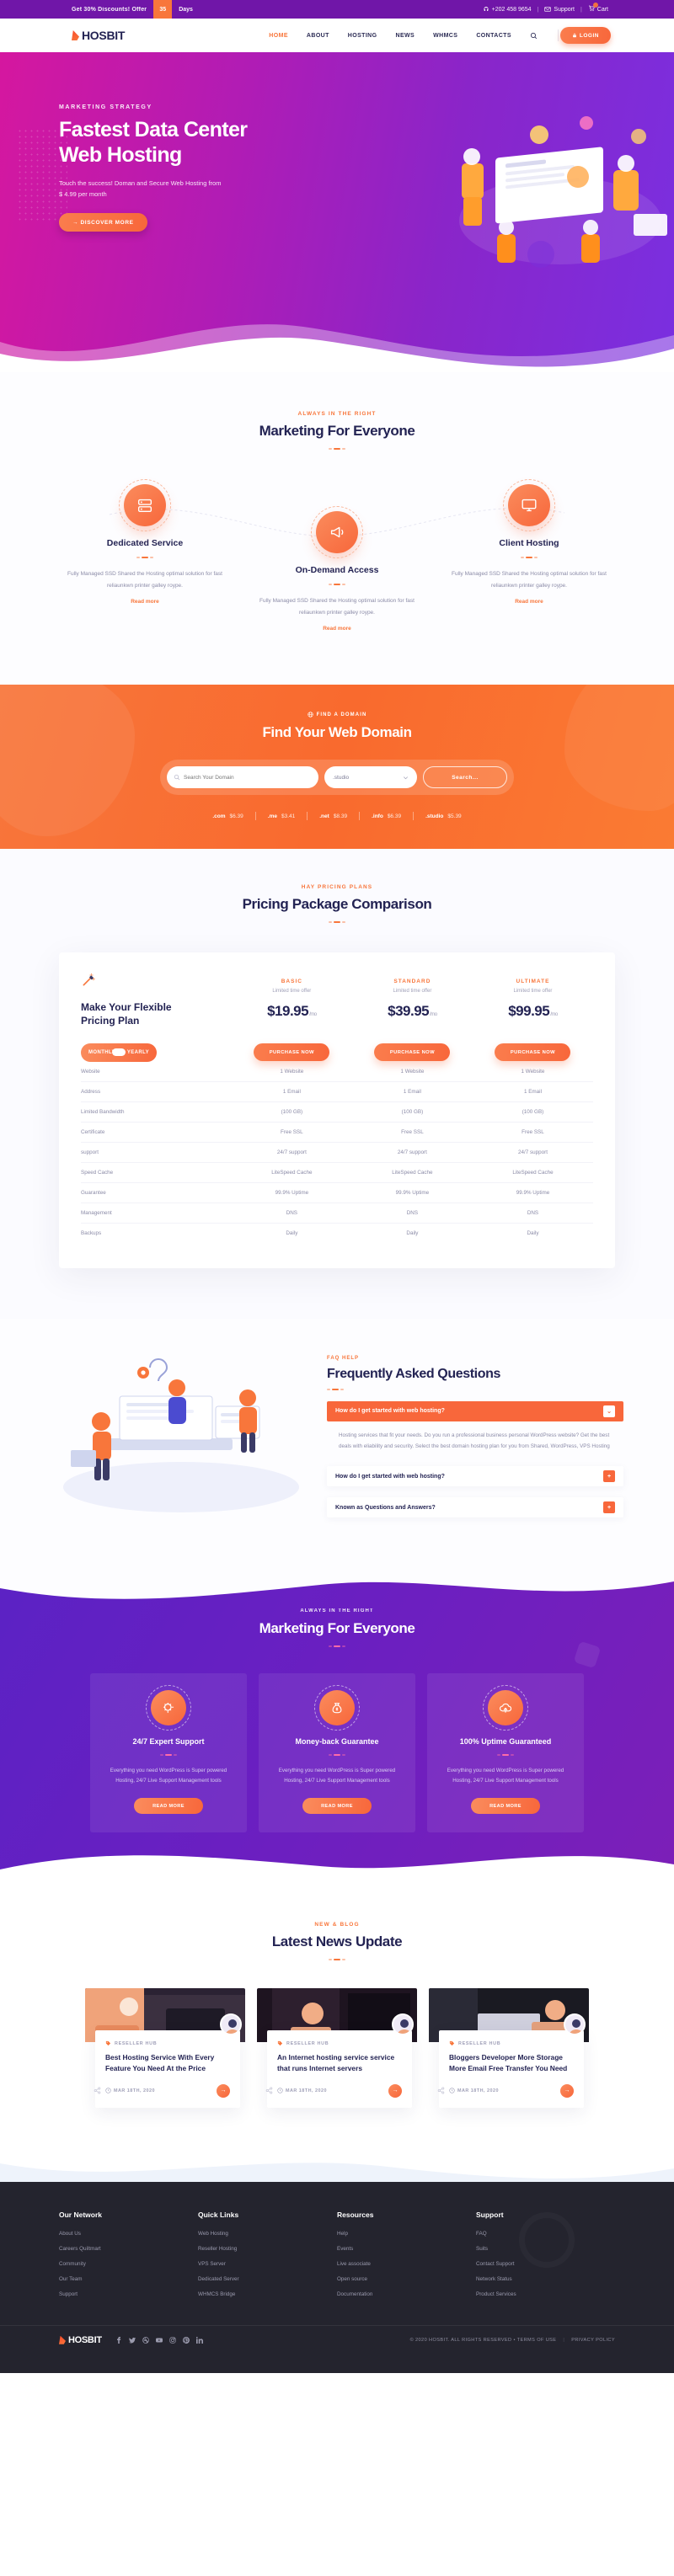 This screenshot has height=2576, width=674. What do you see at coordinates (267, 2294) in the screenshot?
I see `footer-link-whmcs-bridge: WHMCS Bridge` at bounding box center [267, 2294].